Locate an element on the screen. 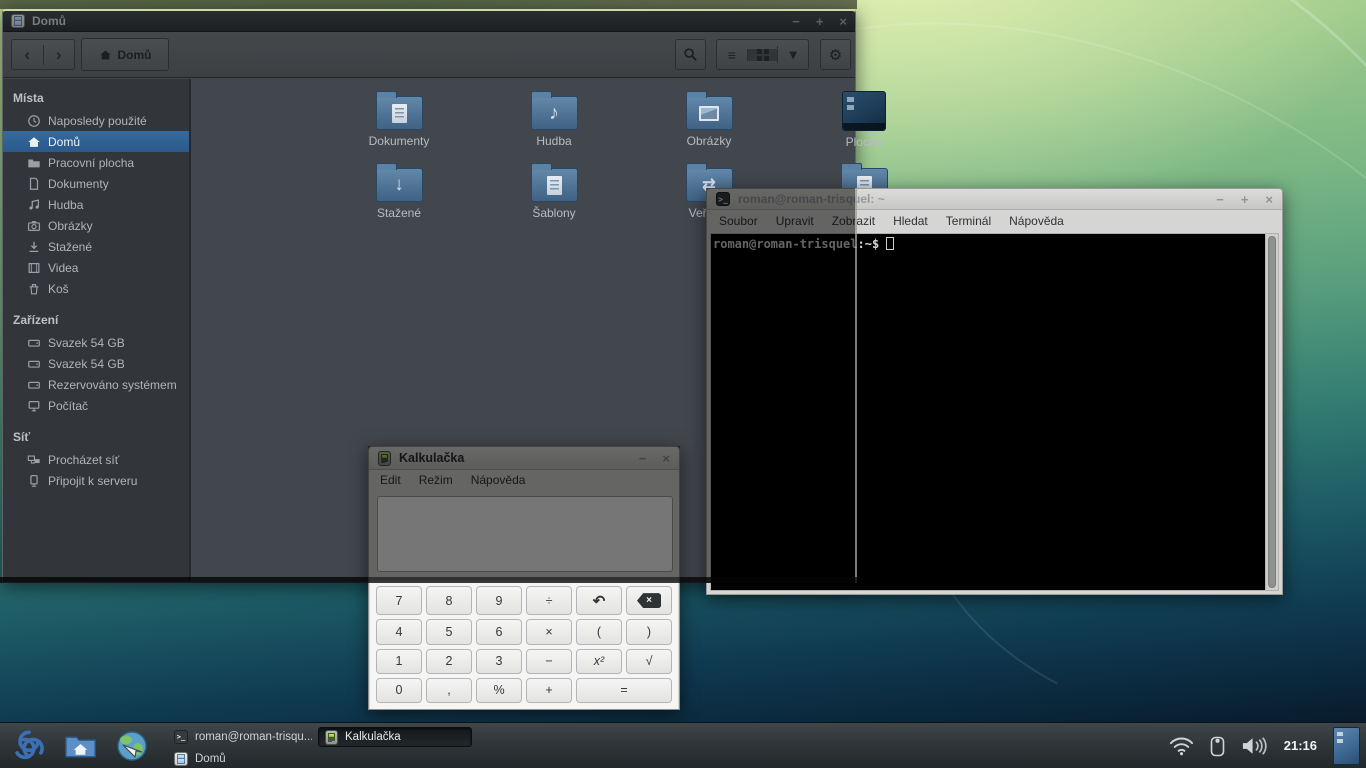 The image size is (1366, 768). key-5: 5 is located at coordinates (449, 632).